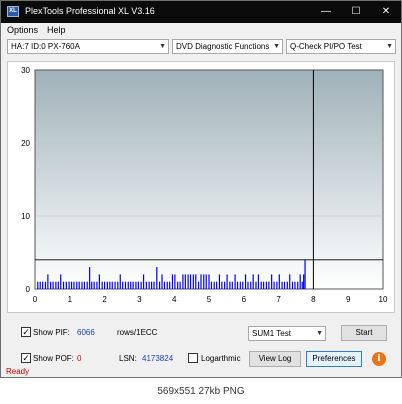 The height and width of the screenshot is (404, 402). Describe the element at coordinates (356, 12) in the screenshot. I see `maximize-icon: ☐` at that location.